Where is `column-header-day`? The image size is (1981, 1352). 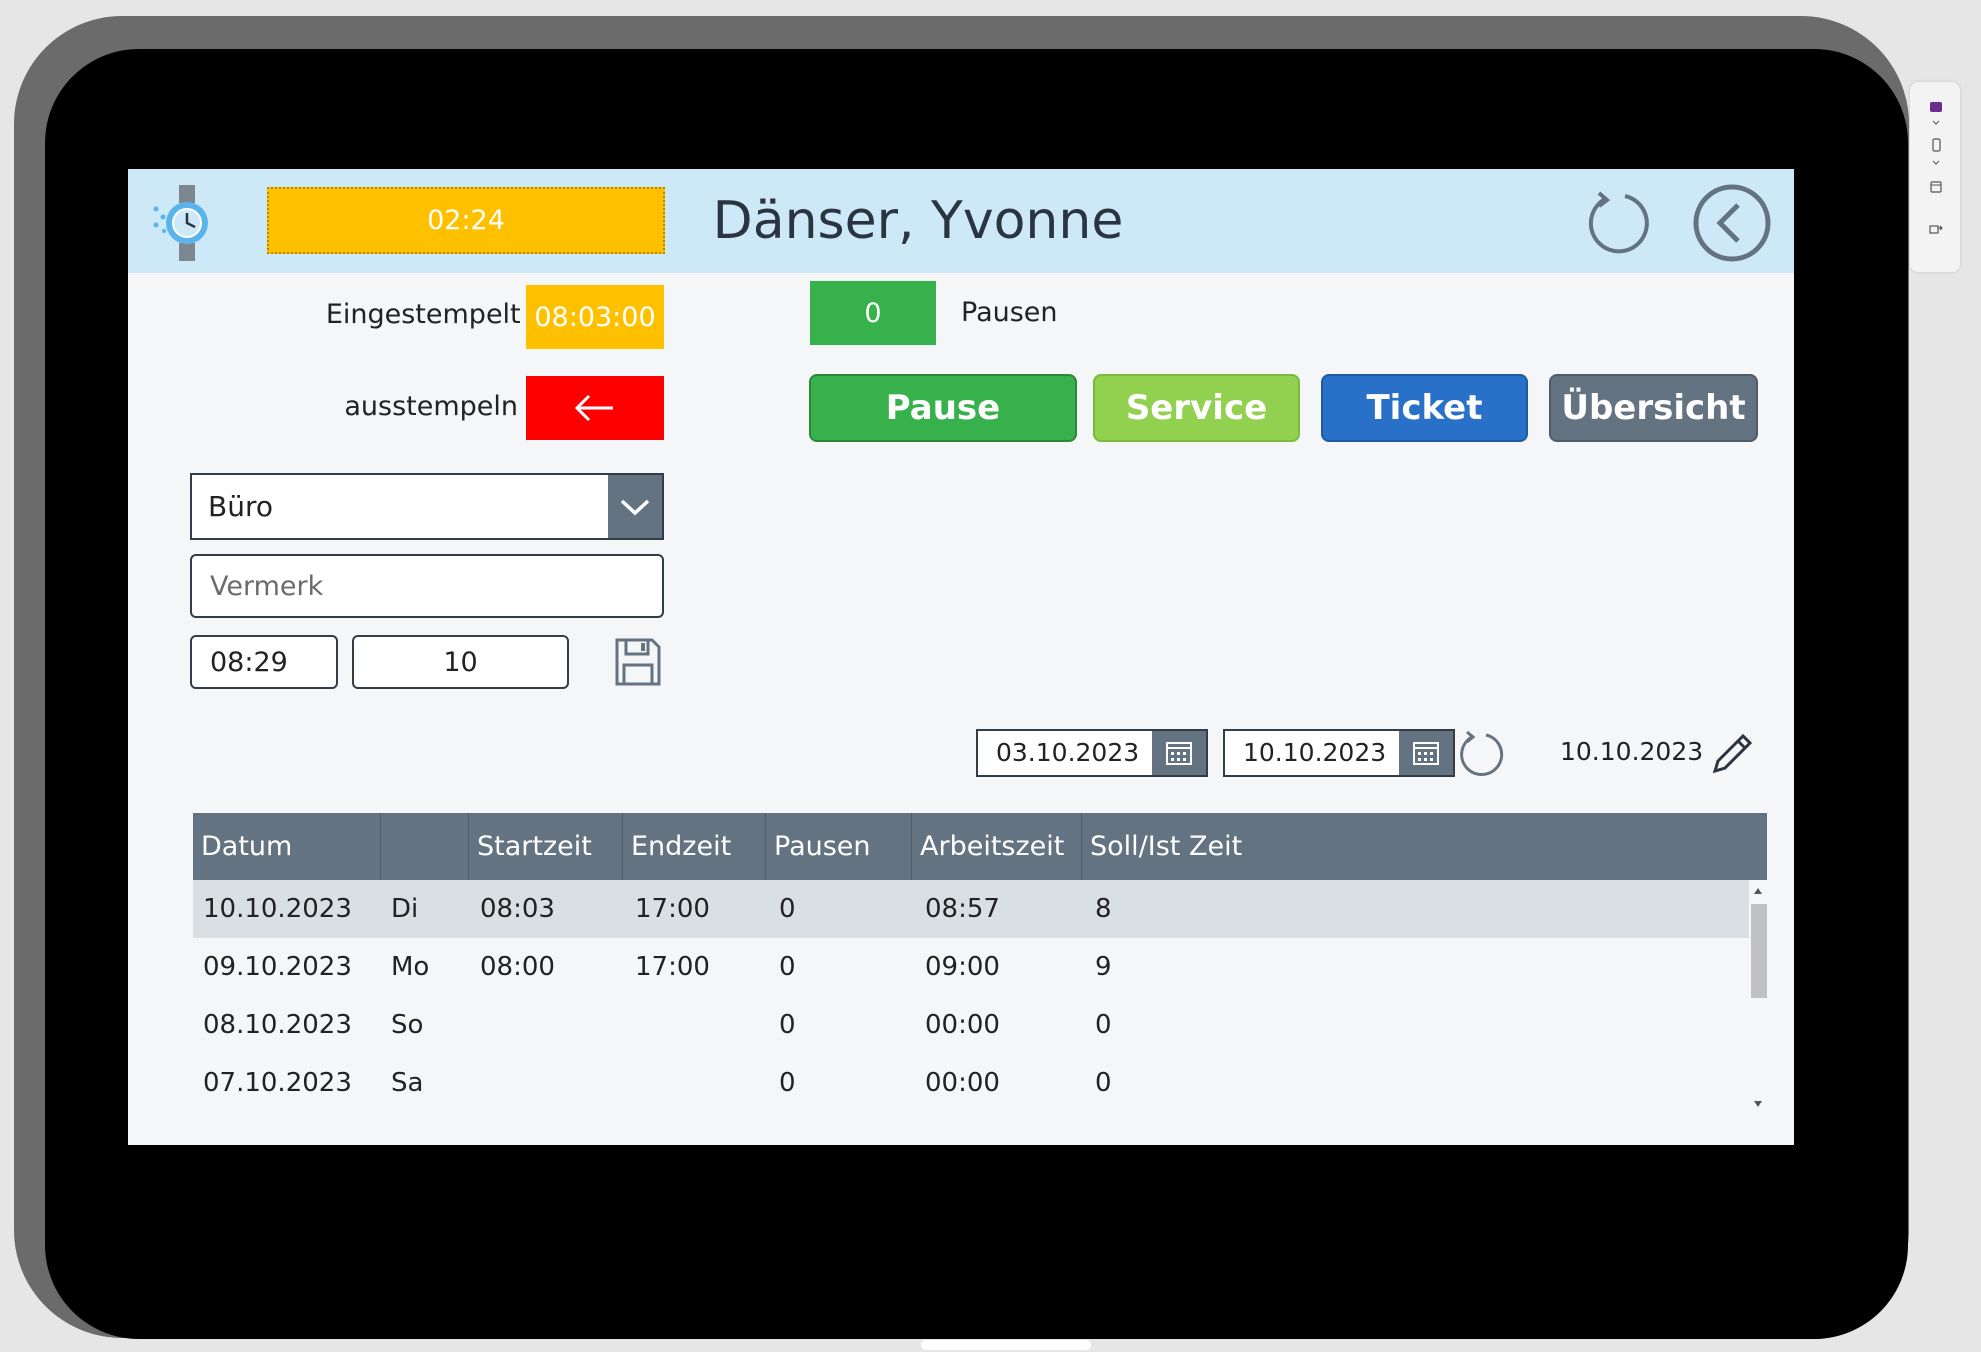
column-header-day is located at coordinates (424, 846).